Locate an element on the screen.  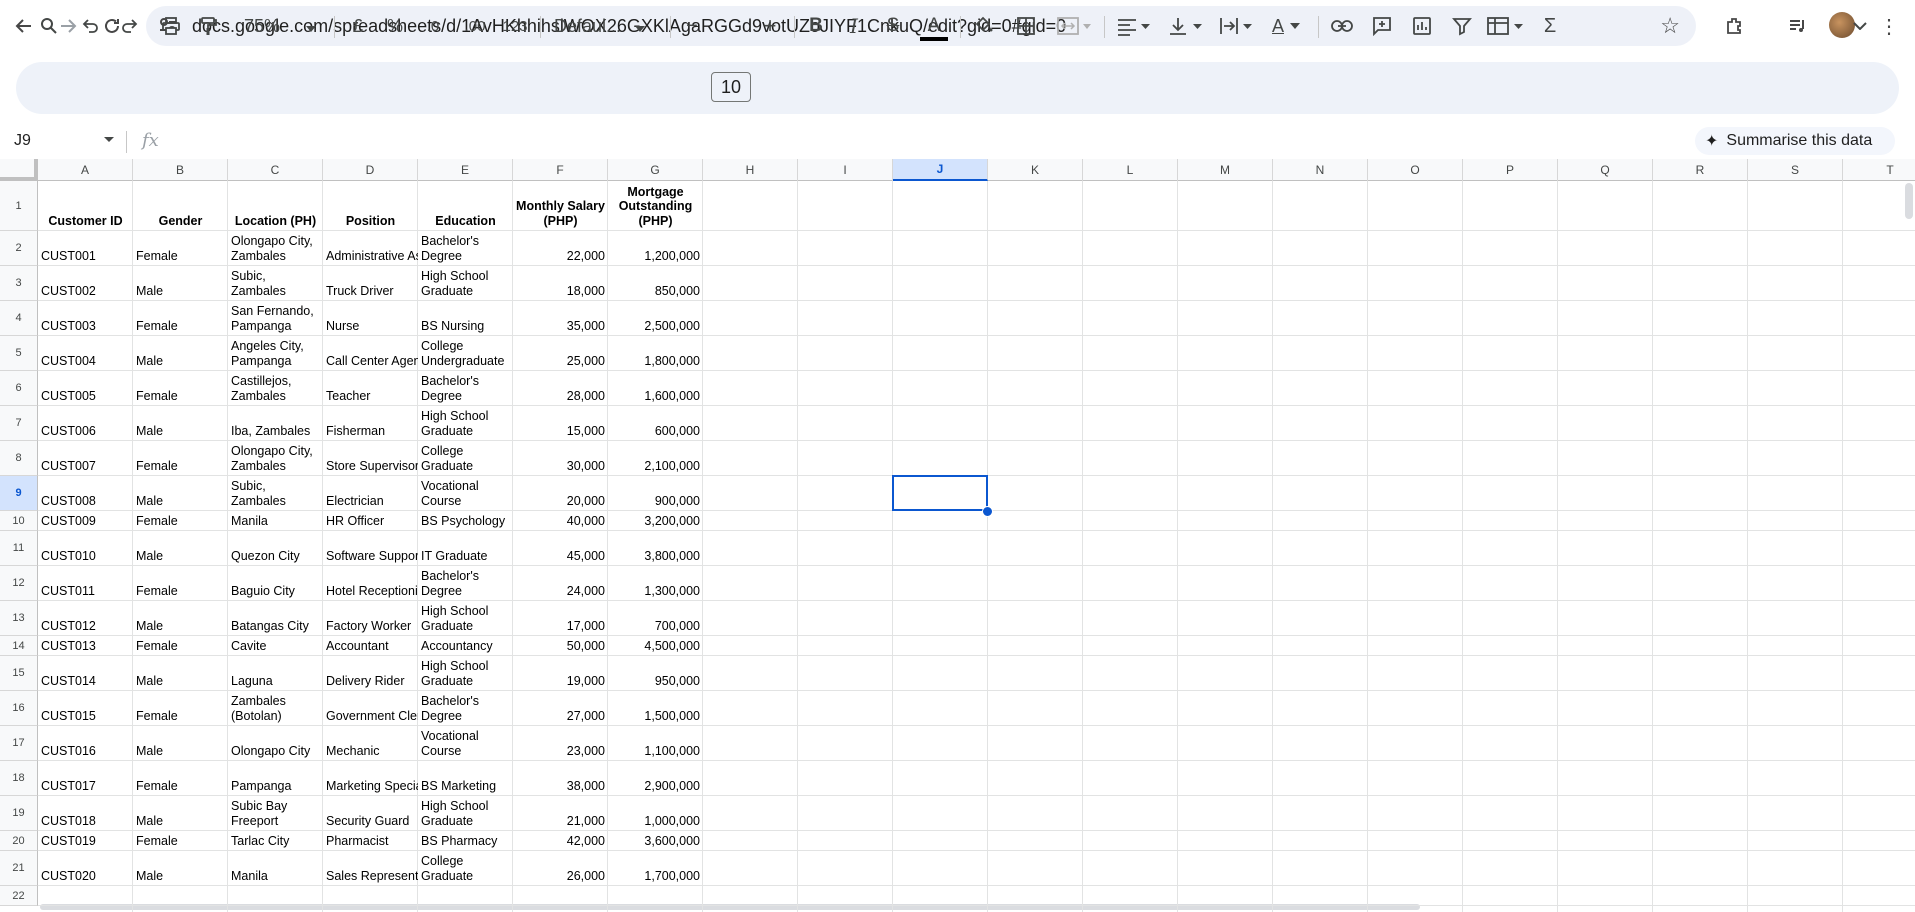
row-header-17: 17 is located at coordinates (19, 743).